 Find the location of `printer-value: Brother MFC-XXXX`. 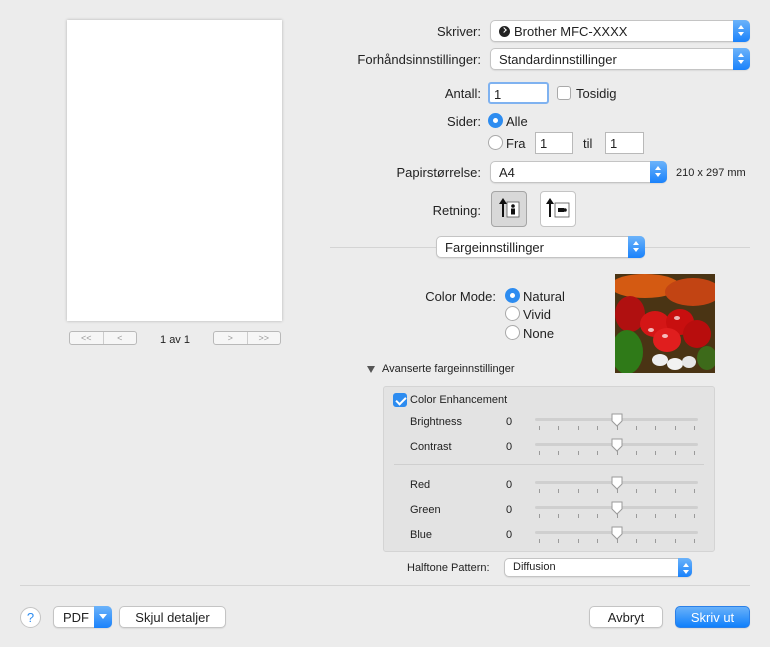

printer-value: Brother MFC-XXXX is located at coordinates (571, 31).